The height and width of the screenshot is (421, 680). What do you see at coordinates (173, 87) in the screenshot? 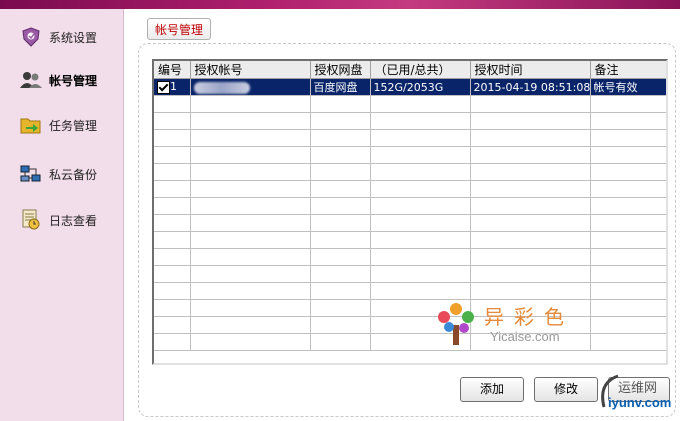
I see `row-id: 1` at bounding box center [173, 87].